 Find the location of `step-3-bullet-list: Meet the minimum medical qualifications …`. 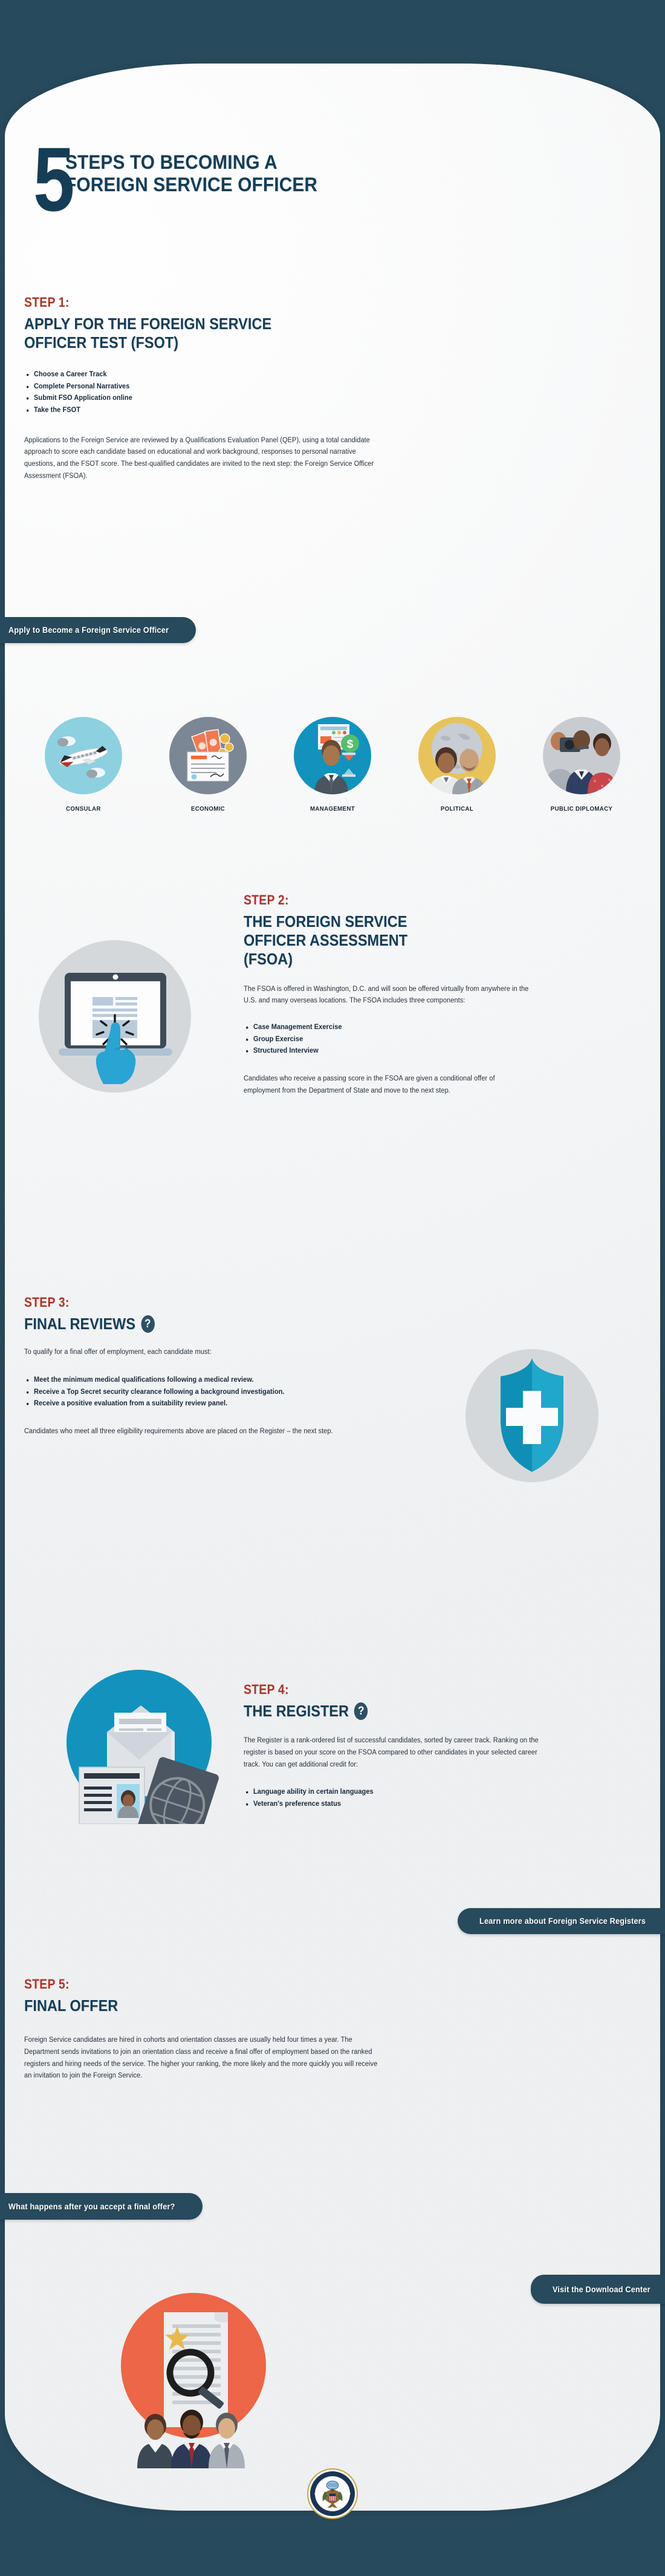

step-3-bullet-list: Meet the minimum medical qualifications … is located at coordinates (225, 1392).